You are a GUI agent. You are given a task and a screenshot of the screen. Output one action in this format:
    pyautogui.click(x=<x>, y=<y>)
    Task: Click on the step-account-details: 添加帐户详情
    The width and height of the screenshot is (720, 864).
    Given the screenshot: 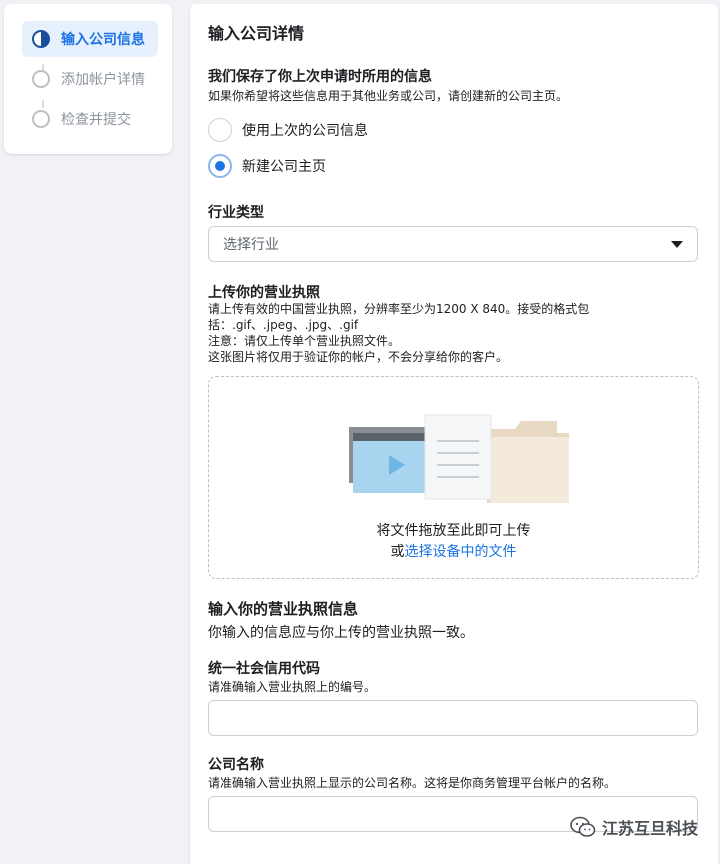 What is the action you would take?
    pyautogui.click(x=90, y=79)
    